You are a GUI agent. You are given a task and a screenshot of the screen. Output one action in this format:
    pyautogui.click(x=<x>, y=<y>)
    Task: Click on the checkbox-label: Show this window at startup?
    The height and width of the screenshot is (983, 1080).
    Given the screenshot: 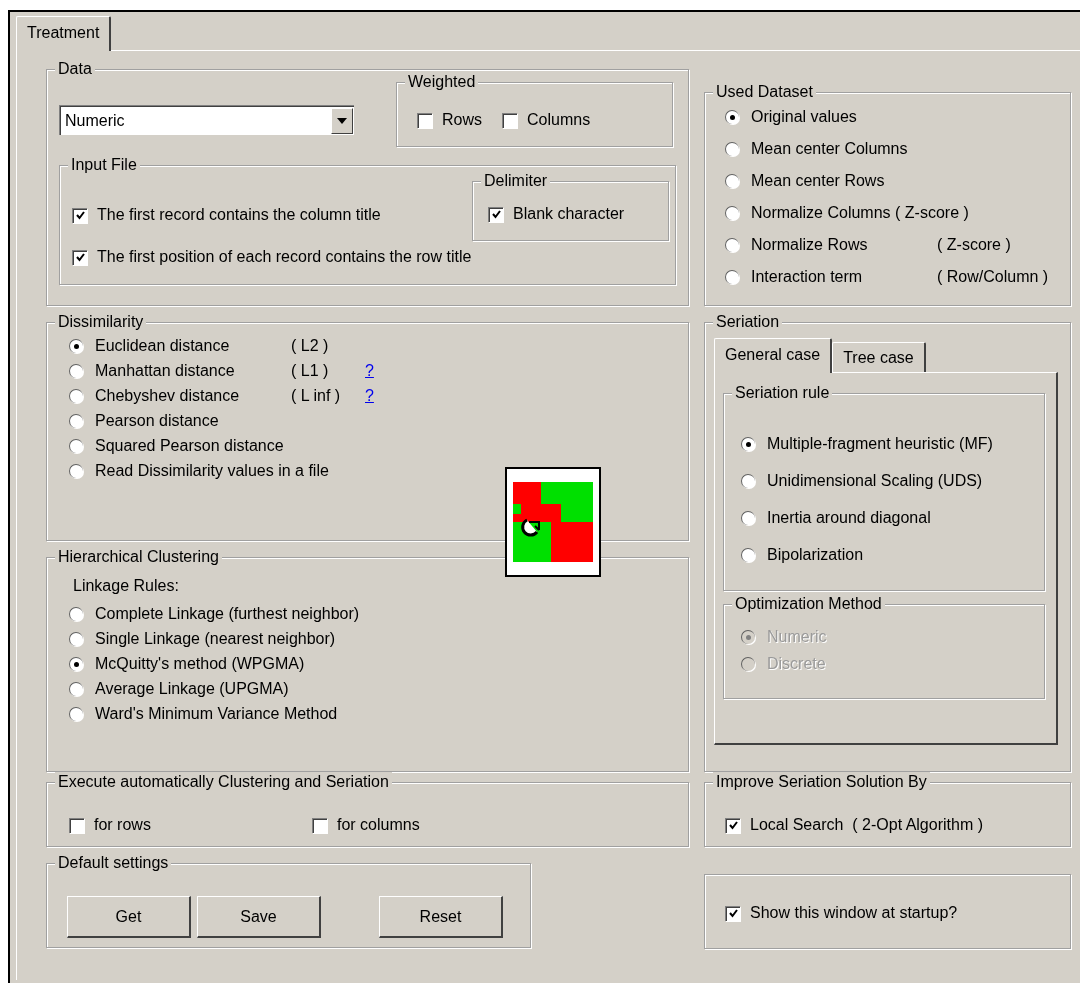 What is the action you would take?
    pyautogui.click(x=854, y=913)
    